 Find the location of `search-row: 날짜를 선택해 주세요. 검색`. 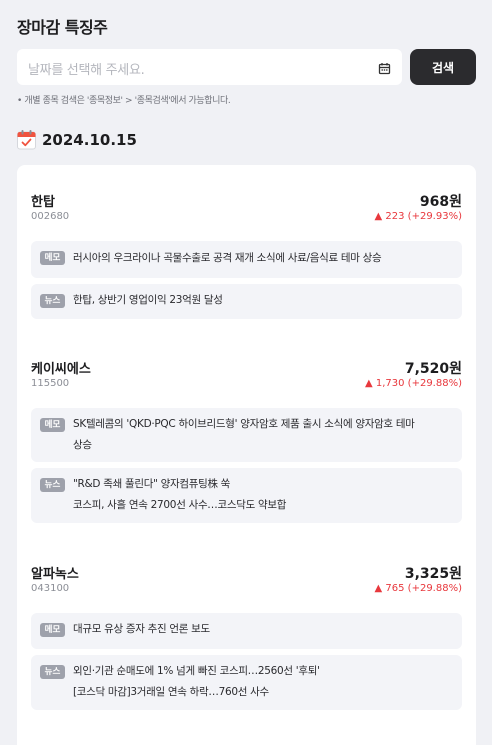

search-row: 날짜를 선택해 주세요. 검색 is located at coordinates (246, 67).